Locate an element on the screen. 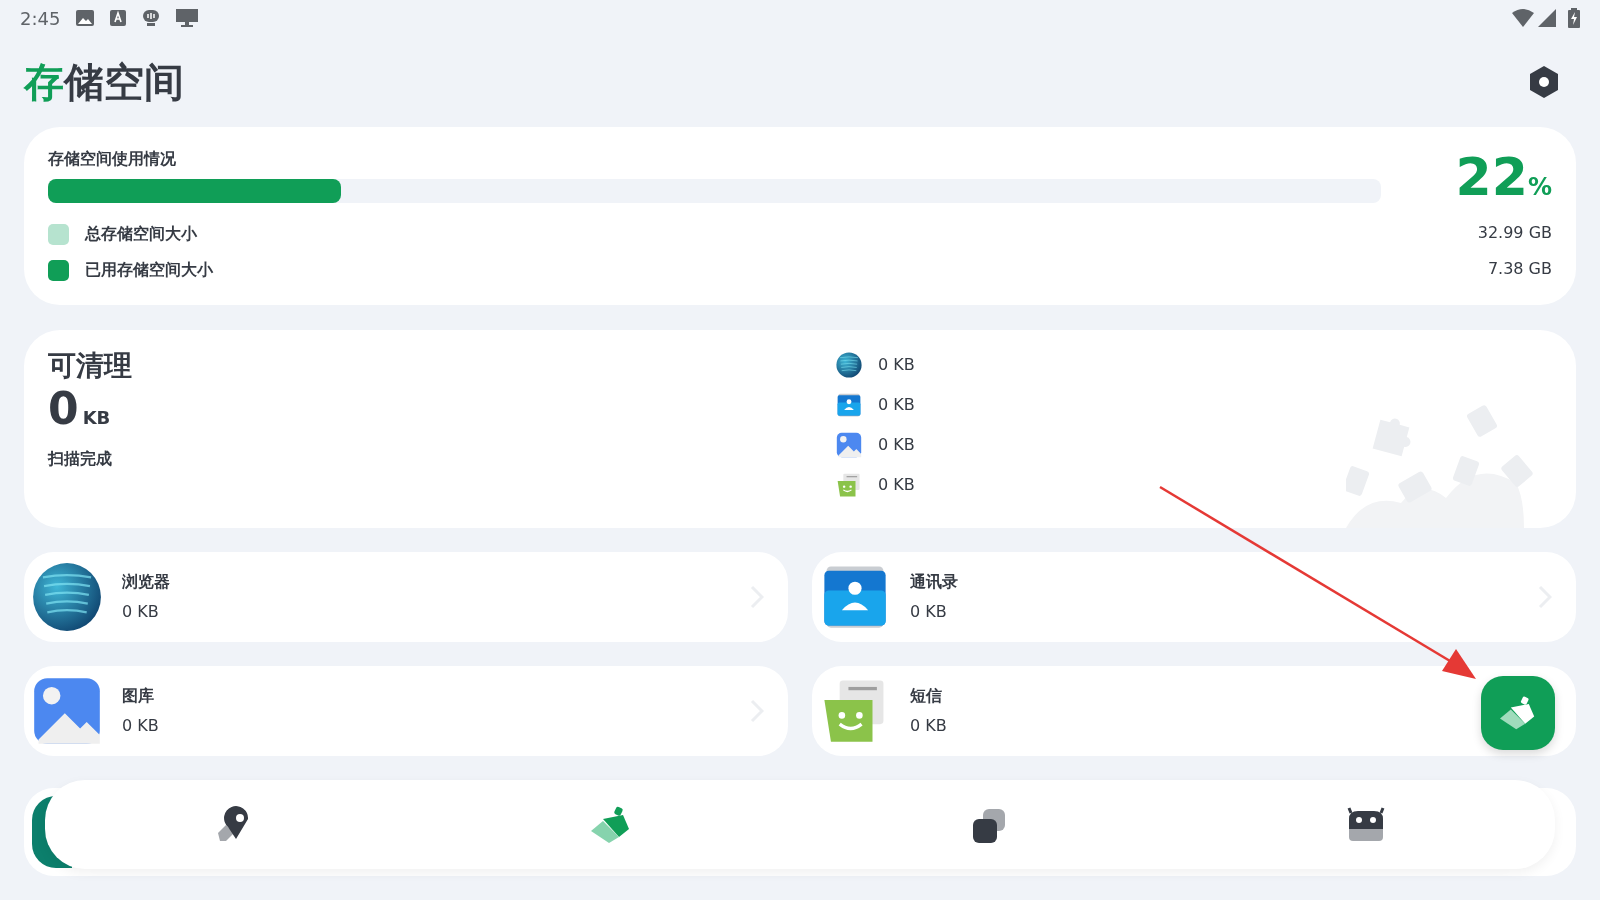 This screenshot has width=1600, height=900. smiley-message-icon is located at coordinates (849, 485).